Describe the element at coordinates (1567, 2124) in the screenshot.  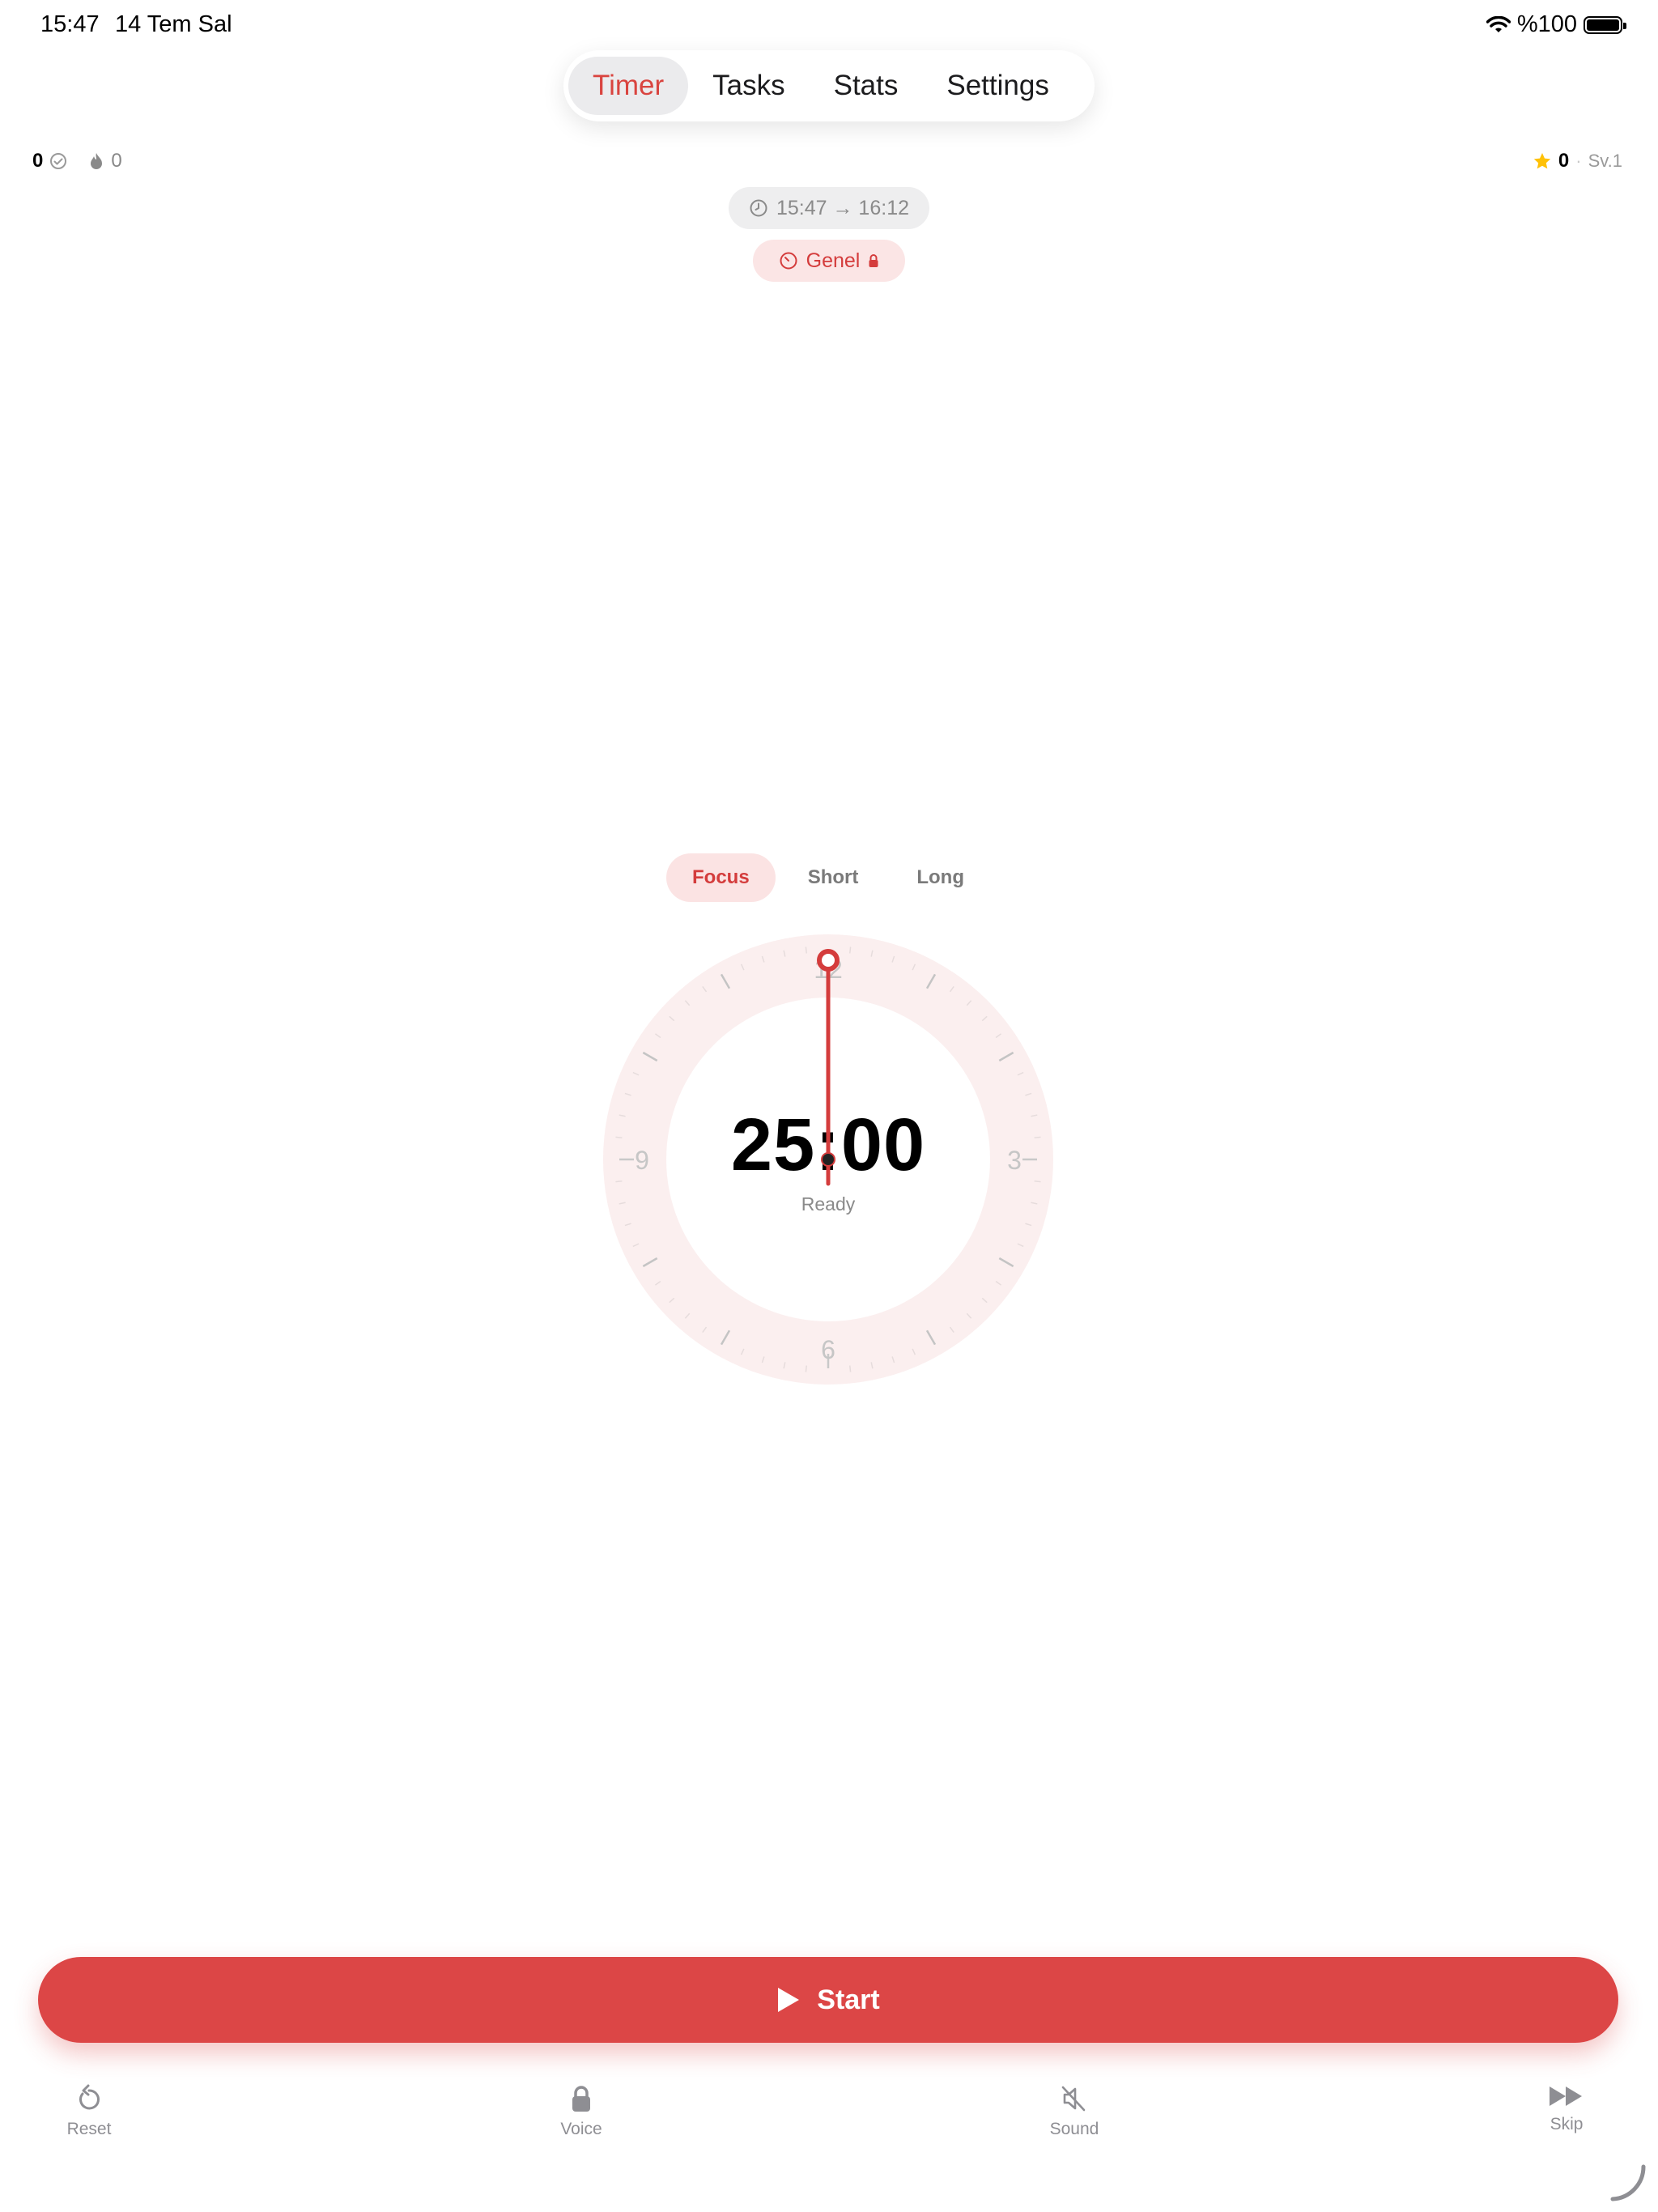
I see `skip-label: Skip` at that location.